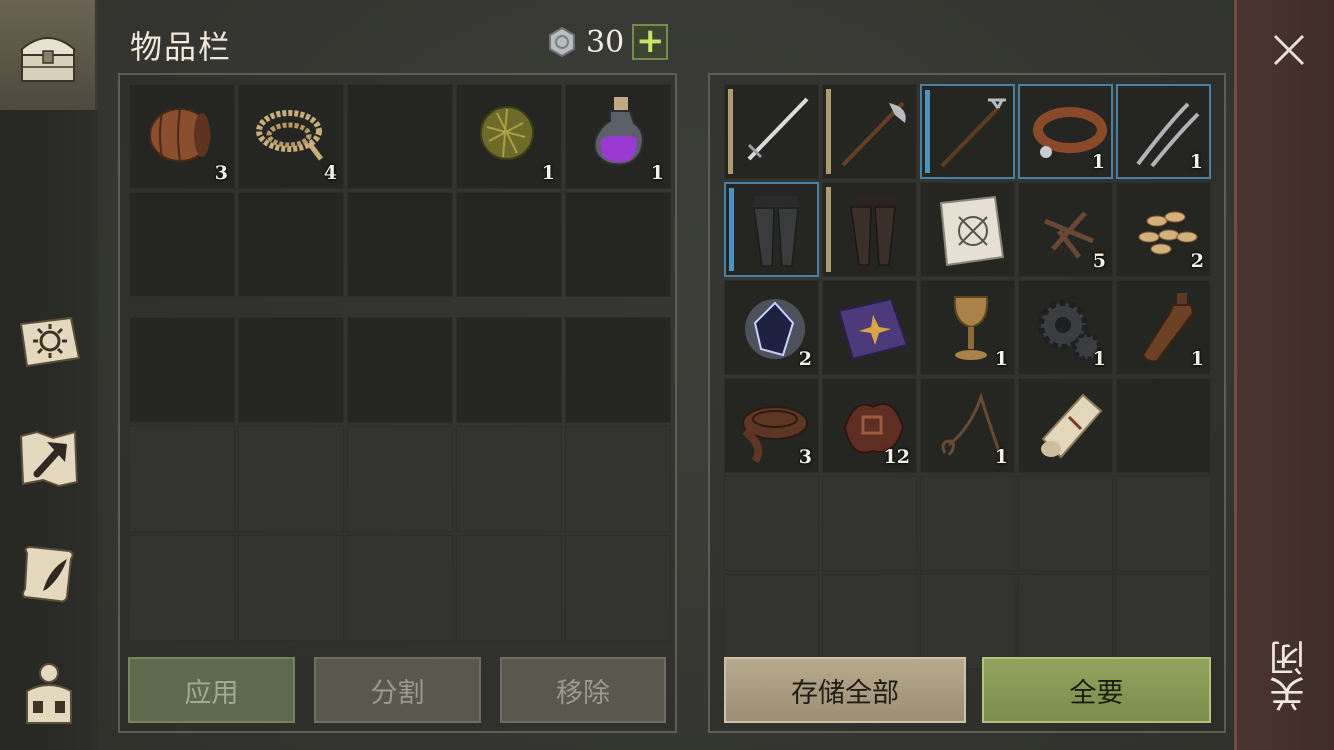 The height and width of the screenshot is (750, 1334). I want to click on hammer-map-icon, so click(49, 459).